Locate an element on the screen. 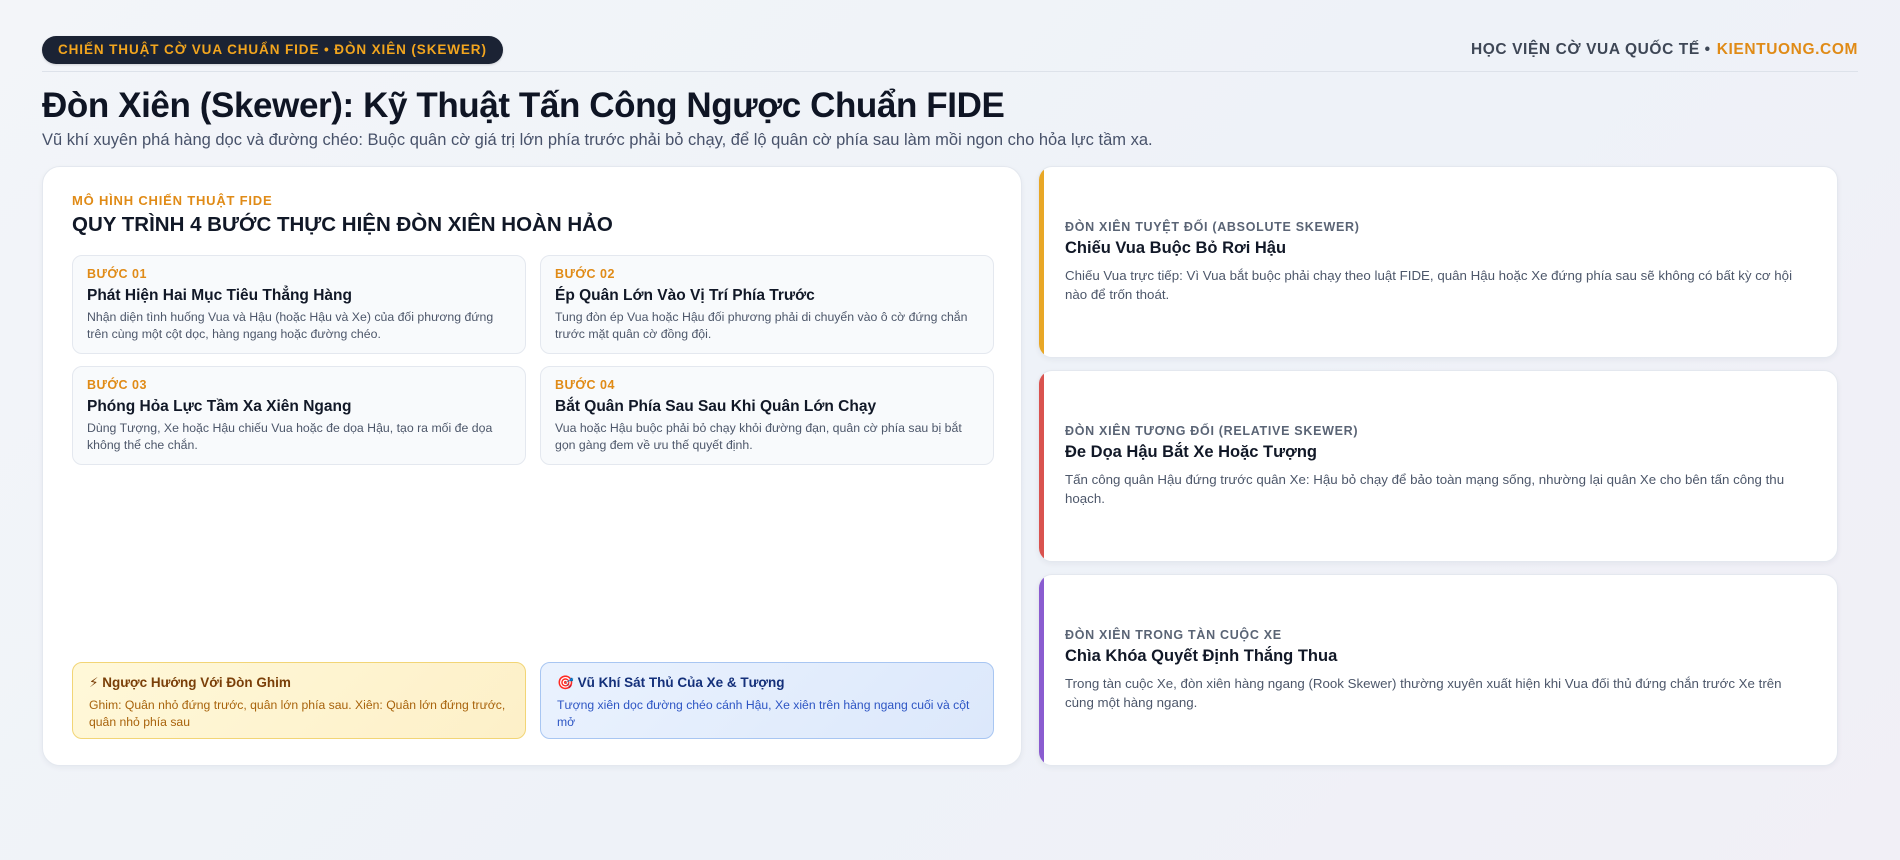  step-number: BƯỚC 03 is located at coordinates (117, 385).